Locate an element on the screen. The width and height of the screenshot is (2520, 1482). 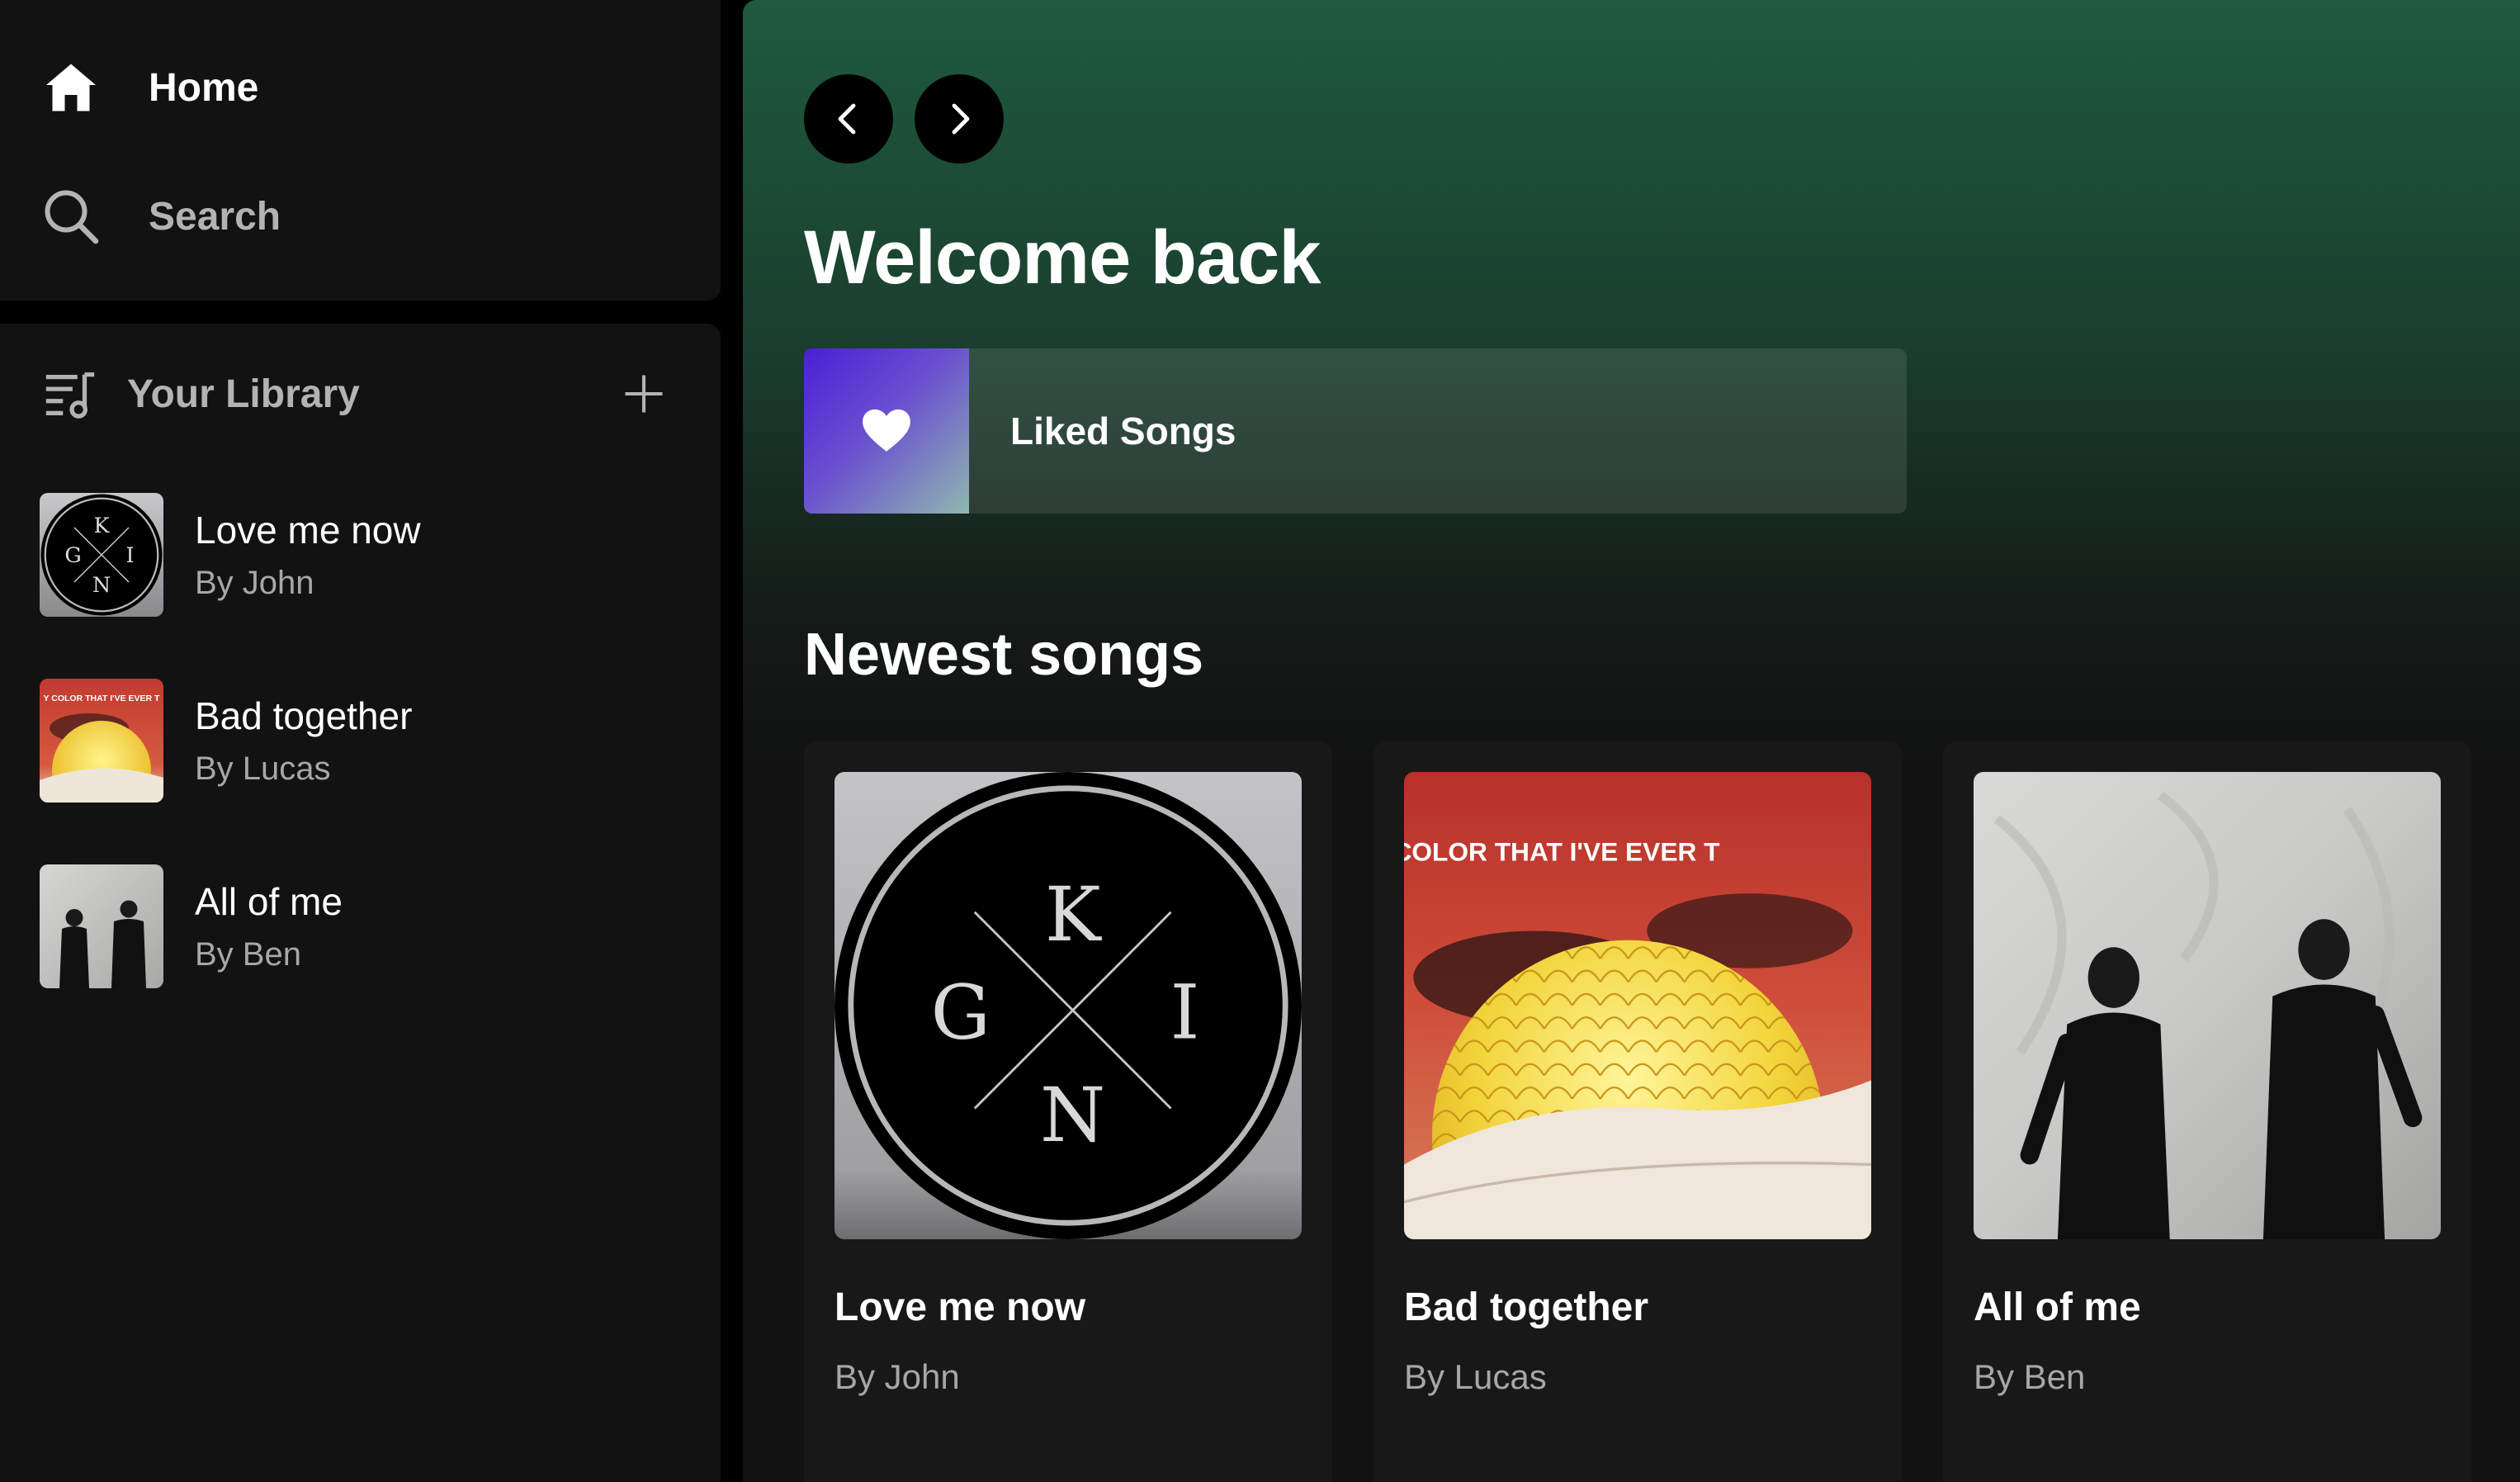
nav-home: Home is located at coordinates (149, 87).